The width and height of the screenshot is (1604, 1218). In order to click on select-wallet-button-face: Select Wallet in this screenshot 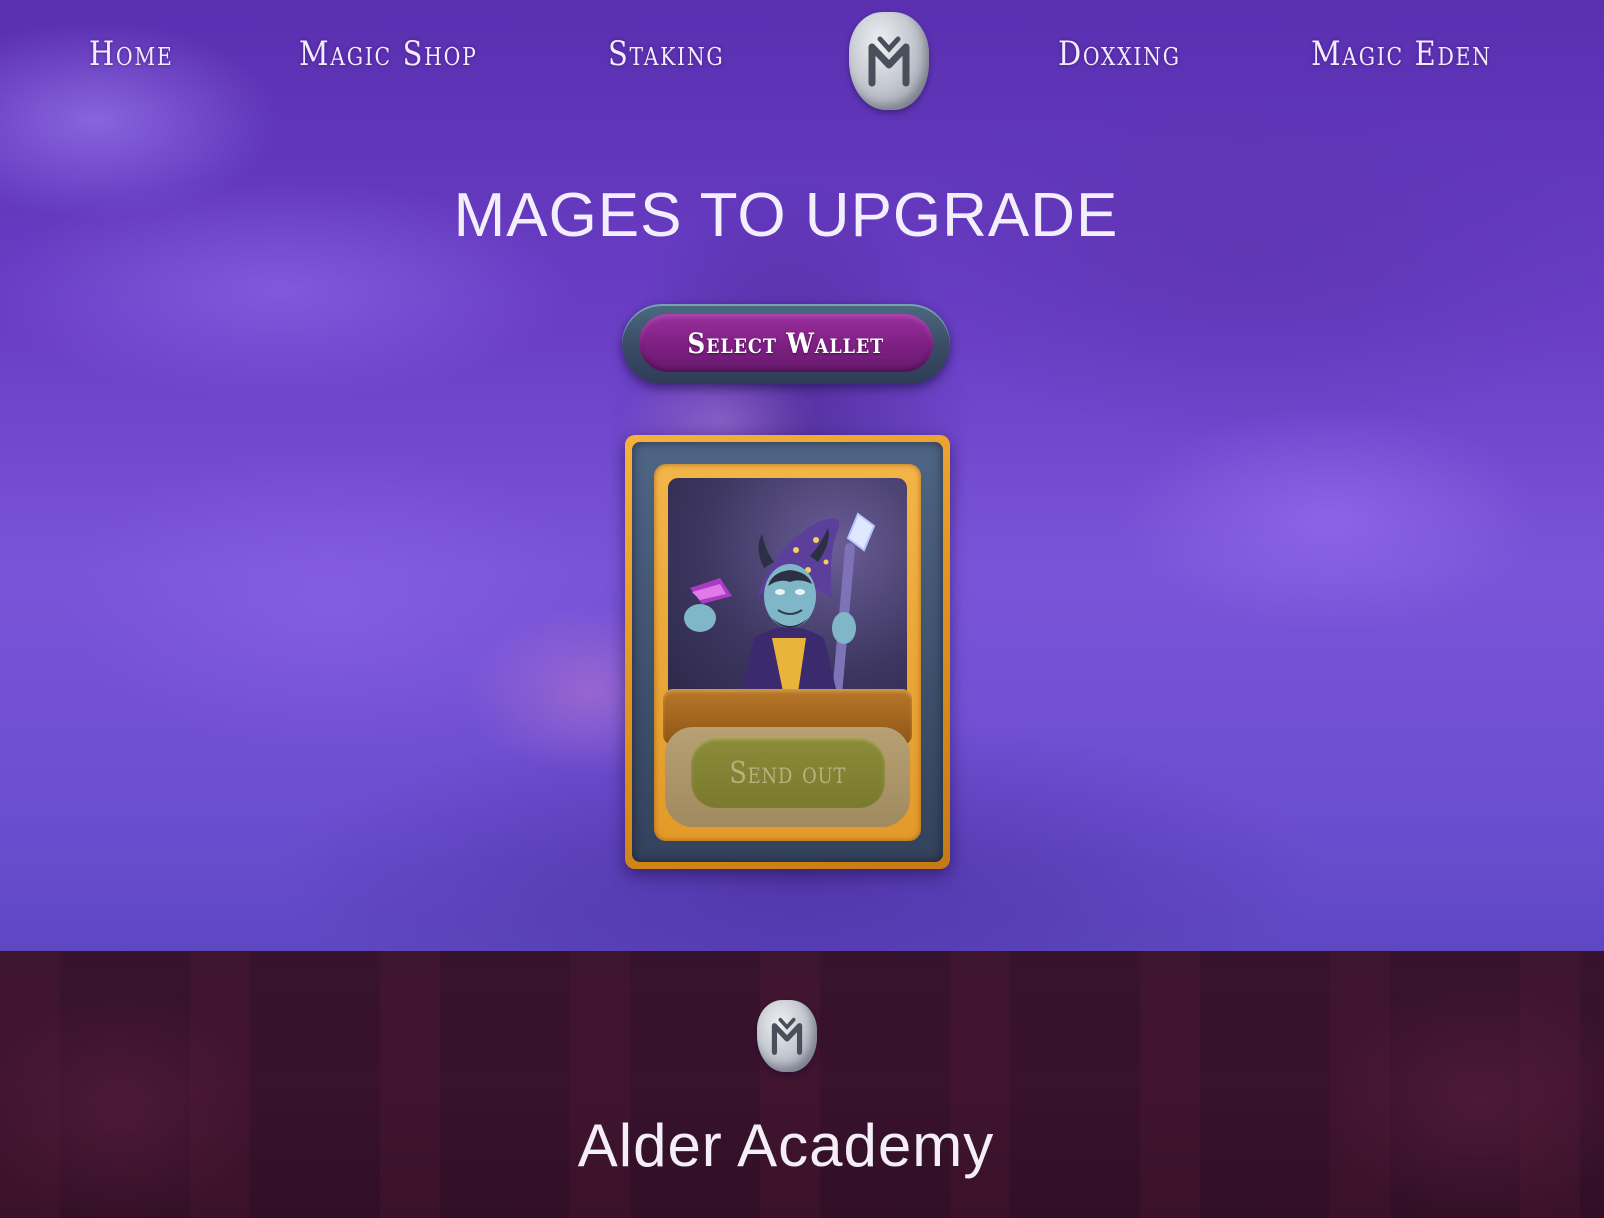, I will do `click(786, 343)`.